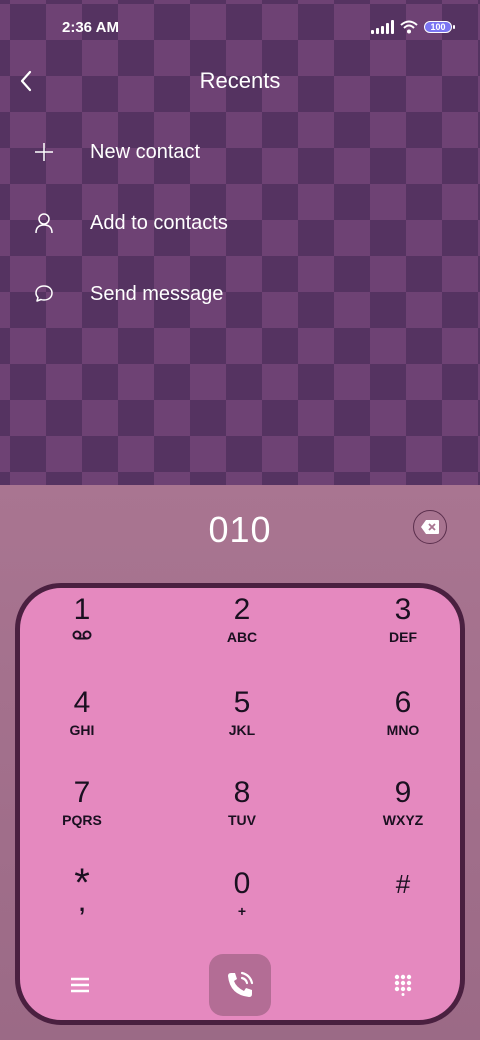 The width and height of the screenshot is (480, 1040). I want to click on key-digit: 0, so click(242, 883).